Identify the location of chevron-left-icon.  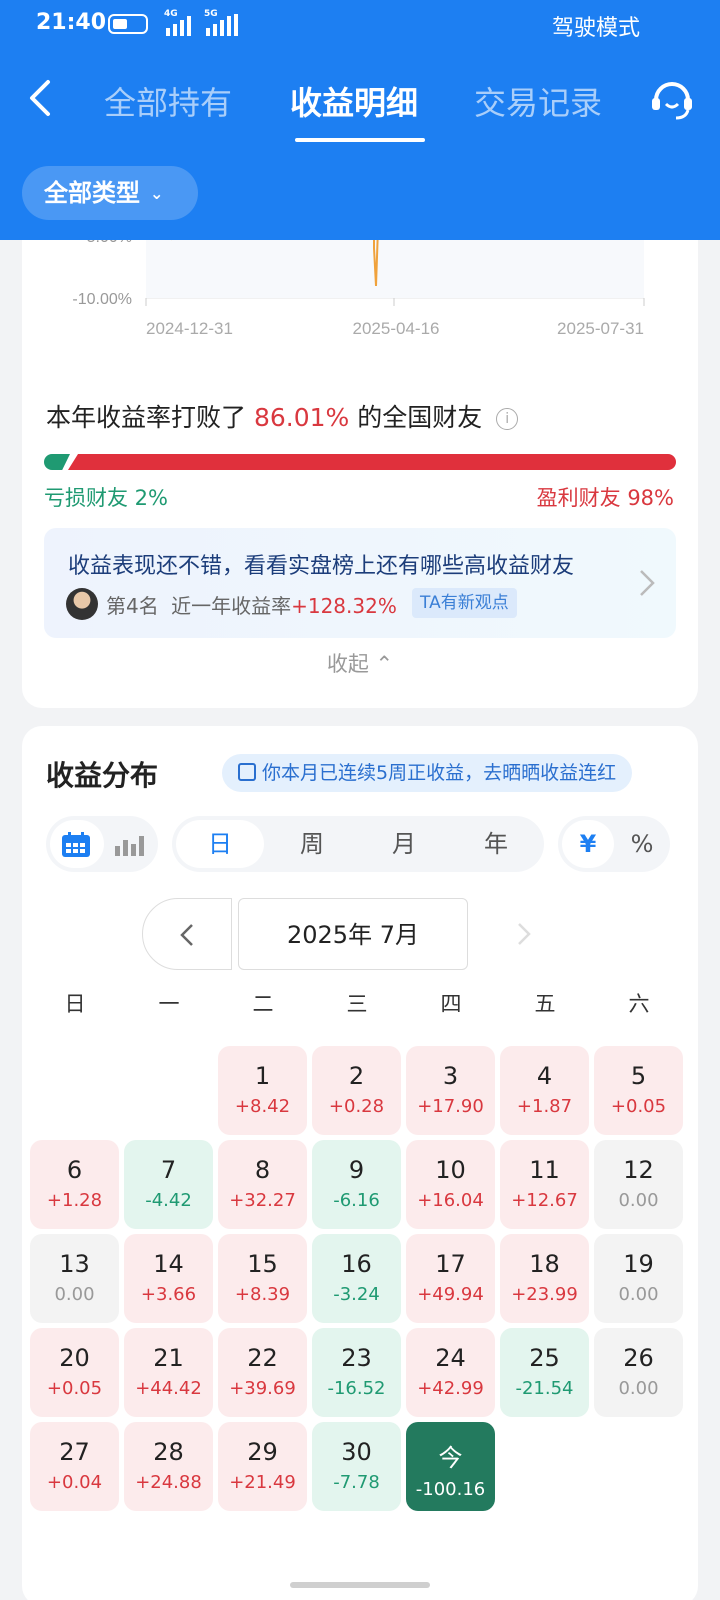
(186, 935).